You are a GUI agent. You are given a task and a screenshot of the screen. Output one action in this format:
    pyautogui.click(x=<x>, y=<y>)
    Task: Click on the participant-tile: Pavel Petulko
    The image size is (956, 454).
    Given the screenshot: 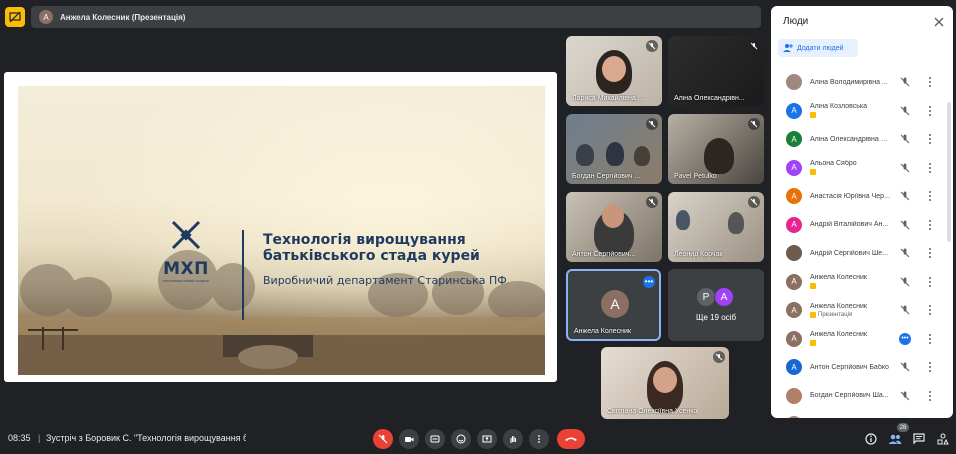 What is the action you would take?
    pyautogui.click(x=716, y=149)
    